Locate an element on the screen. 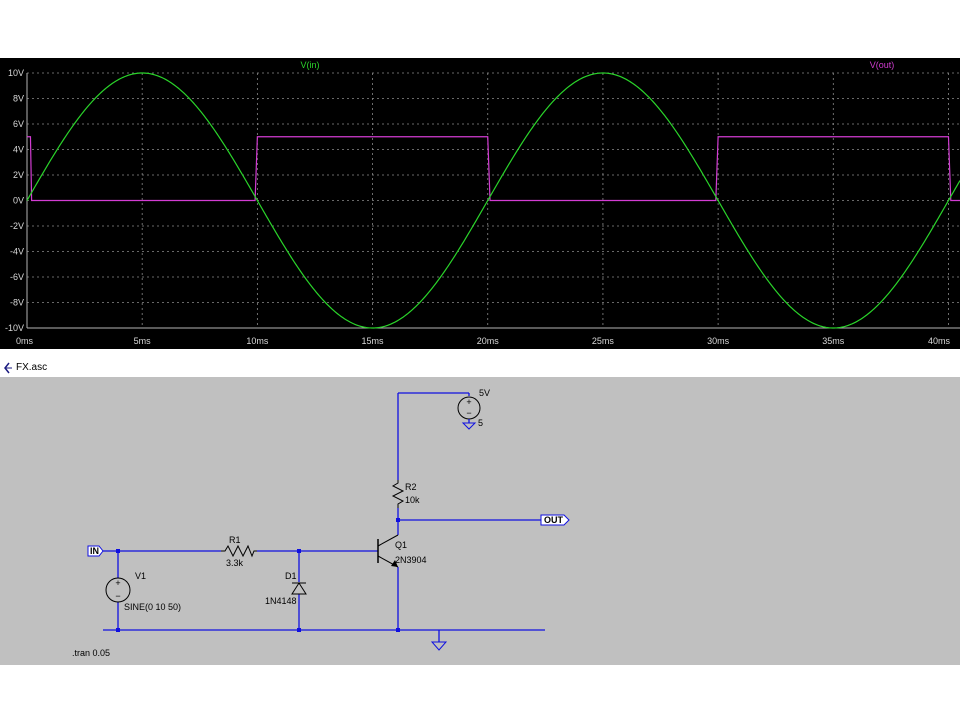  vcc-value: 5 is located at coordinates (480, 423).